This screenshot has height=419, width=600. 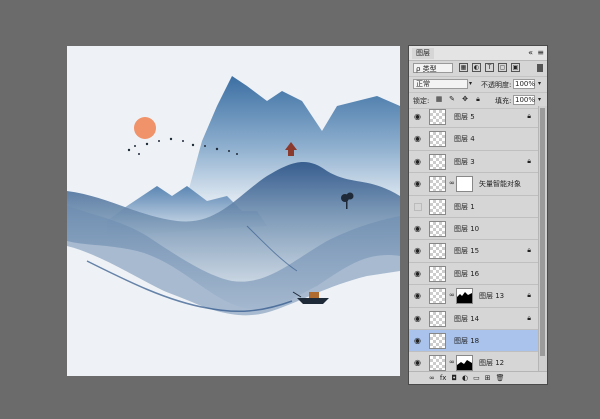 What do you see at coordinates (496, 85) in the screenshot?
I see `opacity-label: 不透明度:` at bounding box center [496, 85].